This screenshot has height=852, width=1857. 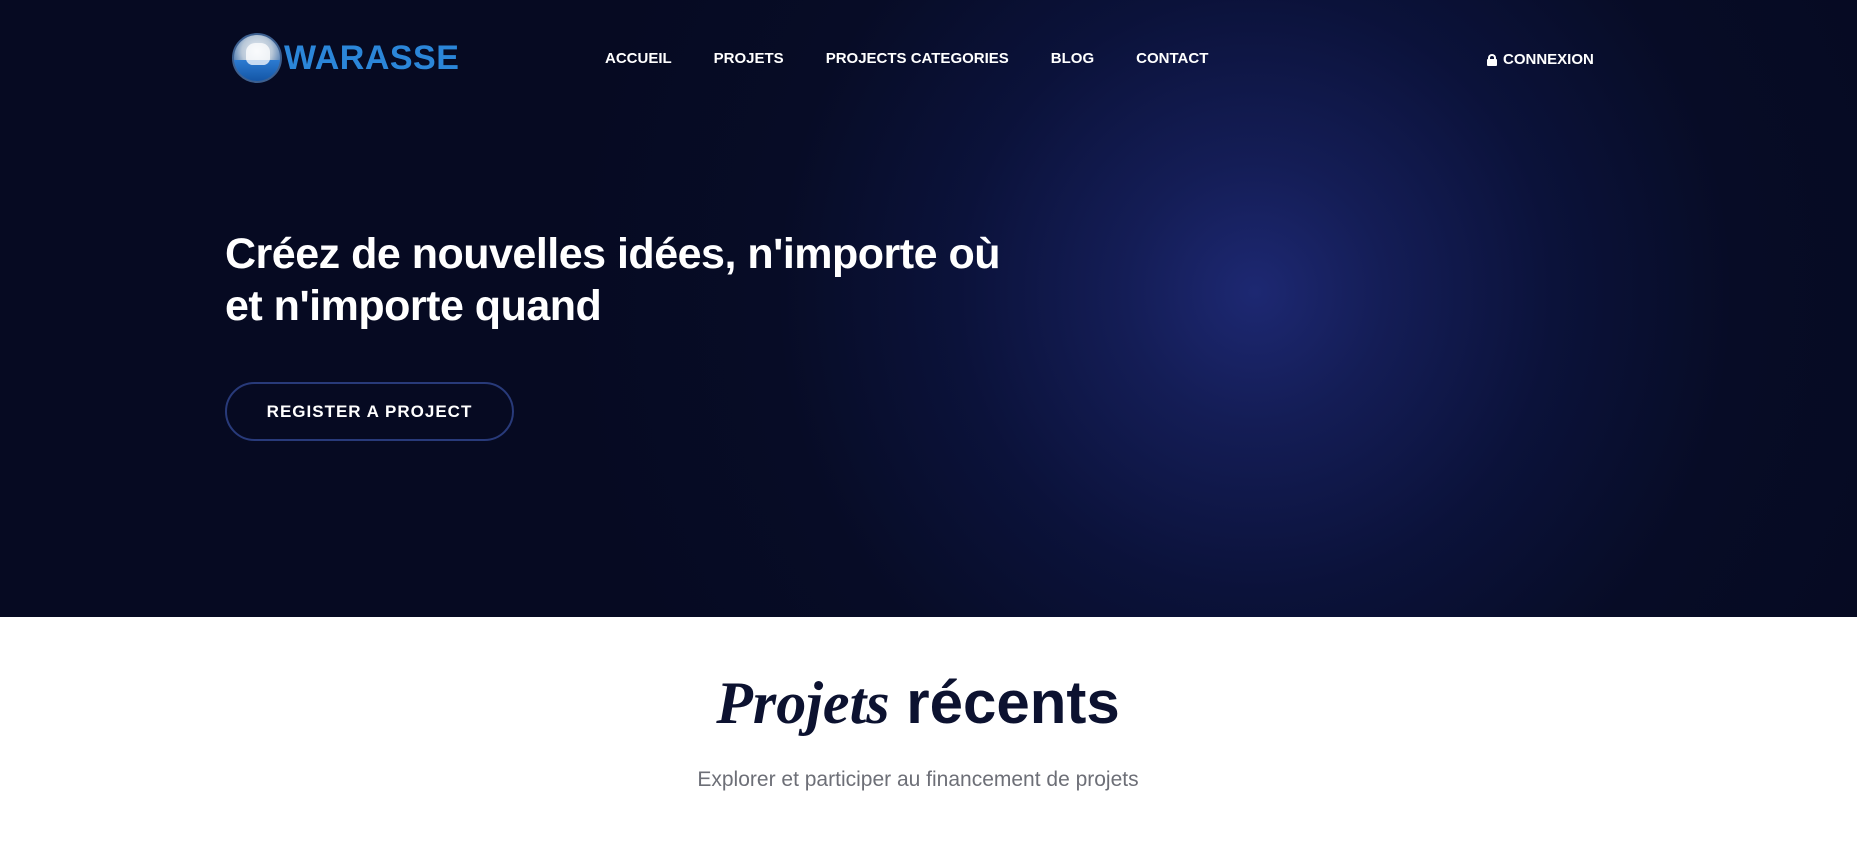 What do you see at coordinates (1172, 59) in the screenshot?
I see `nav-item-contact: CONTACT` at bounding box center [1172, 59].